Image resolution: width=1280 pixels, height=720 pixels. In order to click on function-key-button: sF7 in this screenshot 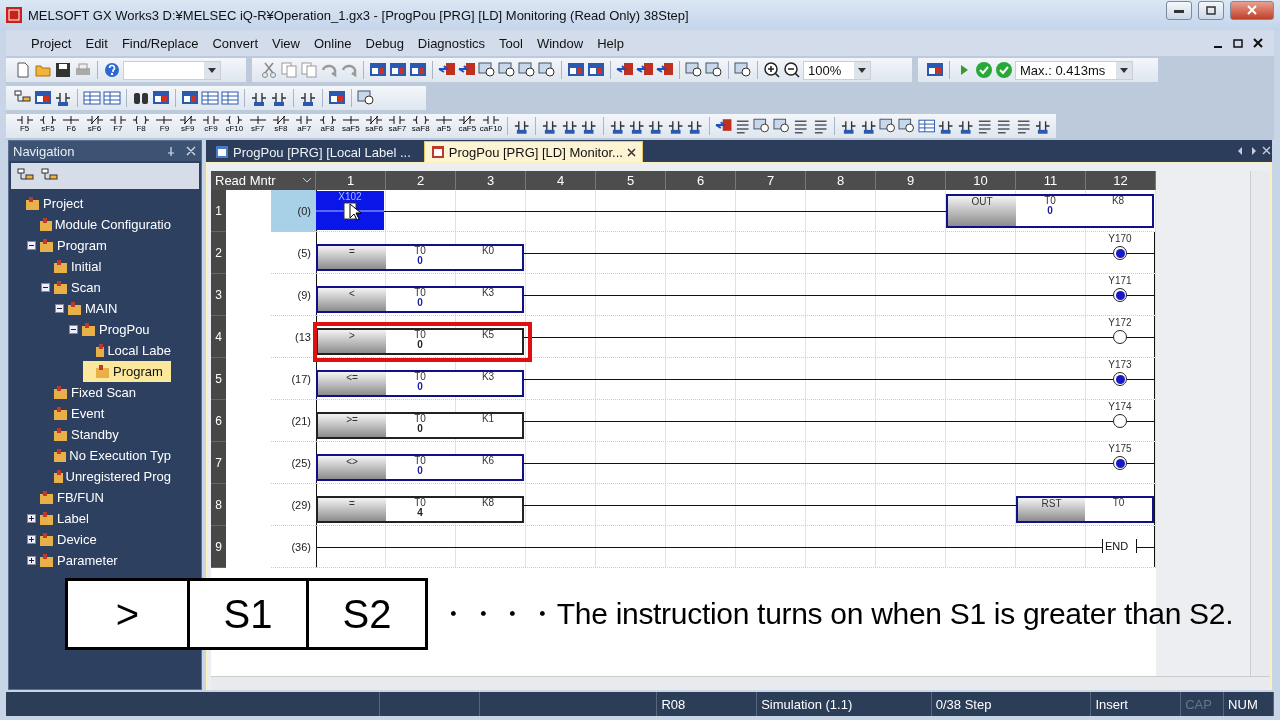, I will do `click(257, 126)`.